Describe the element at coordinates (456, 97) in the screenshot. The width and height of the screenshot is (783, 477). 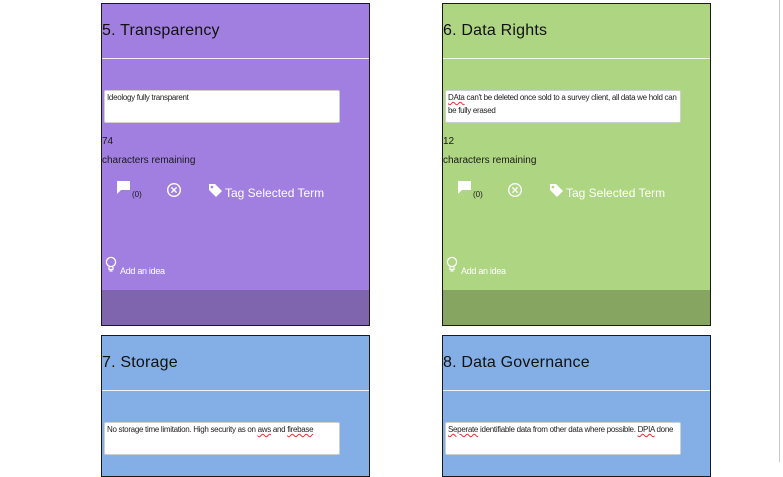
I see `misspelled-word: DAta` at that location.